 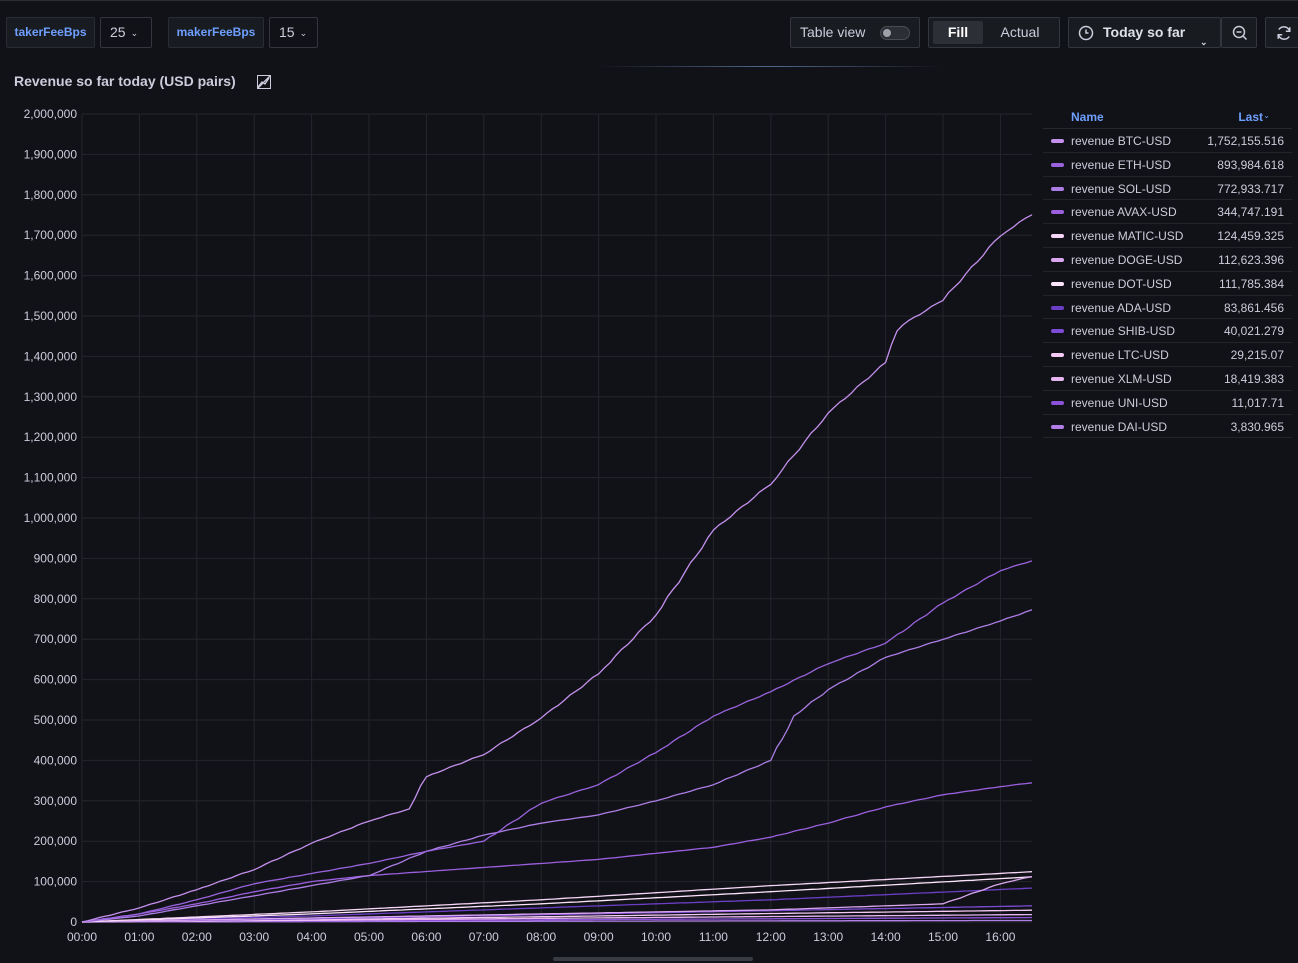 What do you see at coordinates (56, 639) in the screenshot?
I see `y-tick-label: 700,000` at bounding box center [56, 639].